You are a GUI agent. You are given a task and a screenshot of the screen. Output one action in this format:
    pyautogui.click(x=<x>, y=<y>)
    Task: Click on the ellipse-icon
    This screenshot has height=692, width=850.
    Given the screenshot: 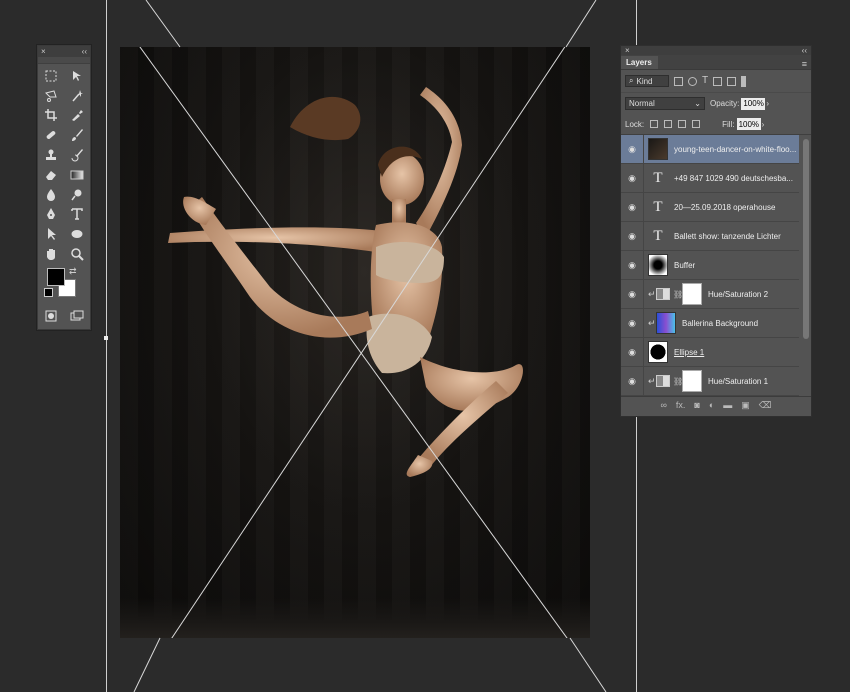 What is the action you would take?
    pyautogui.click(x=77, y=234)
    